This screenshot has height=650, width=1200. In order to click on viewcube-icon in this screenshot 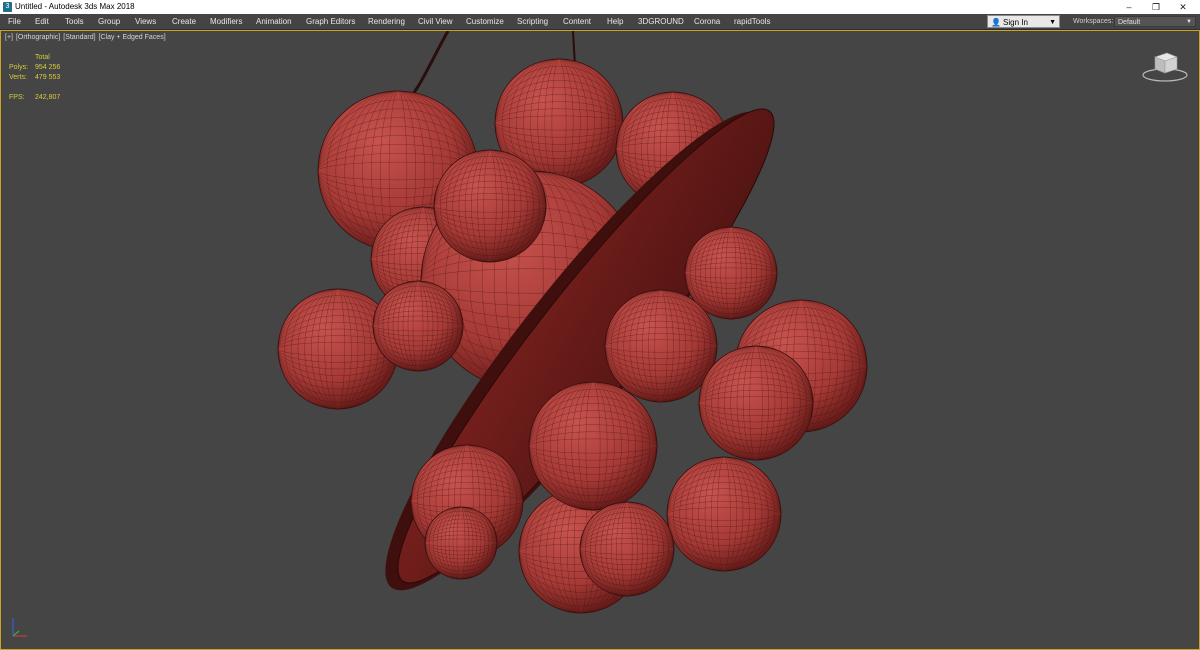, I will do `click(1165, 66)`.